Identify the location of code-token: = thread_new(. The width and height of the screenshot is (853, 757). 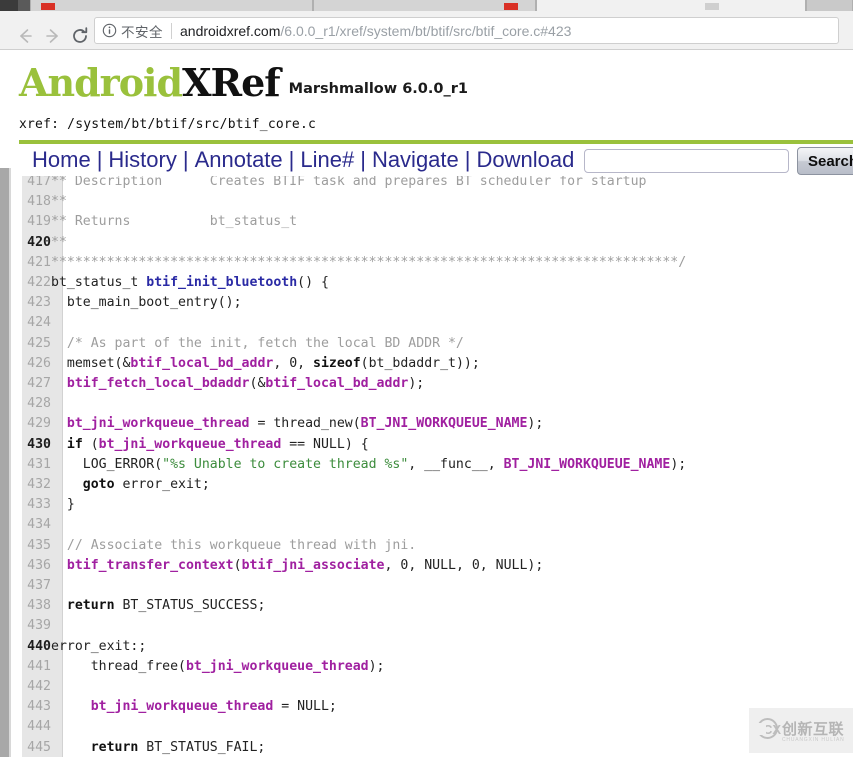
(305, 424).